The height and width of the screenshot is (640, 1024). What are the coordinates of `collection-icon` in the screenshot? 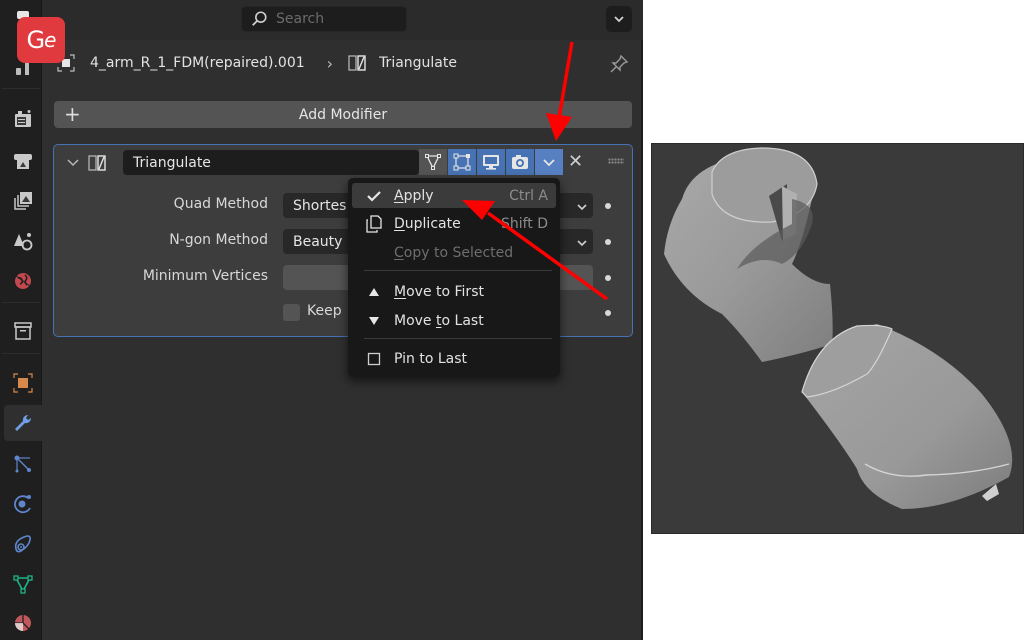 It's located at (23, 331).